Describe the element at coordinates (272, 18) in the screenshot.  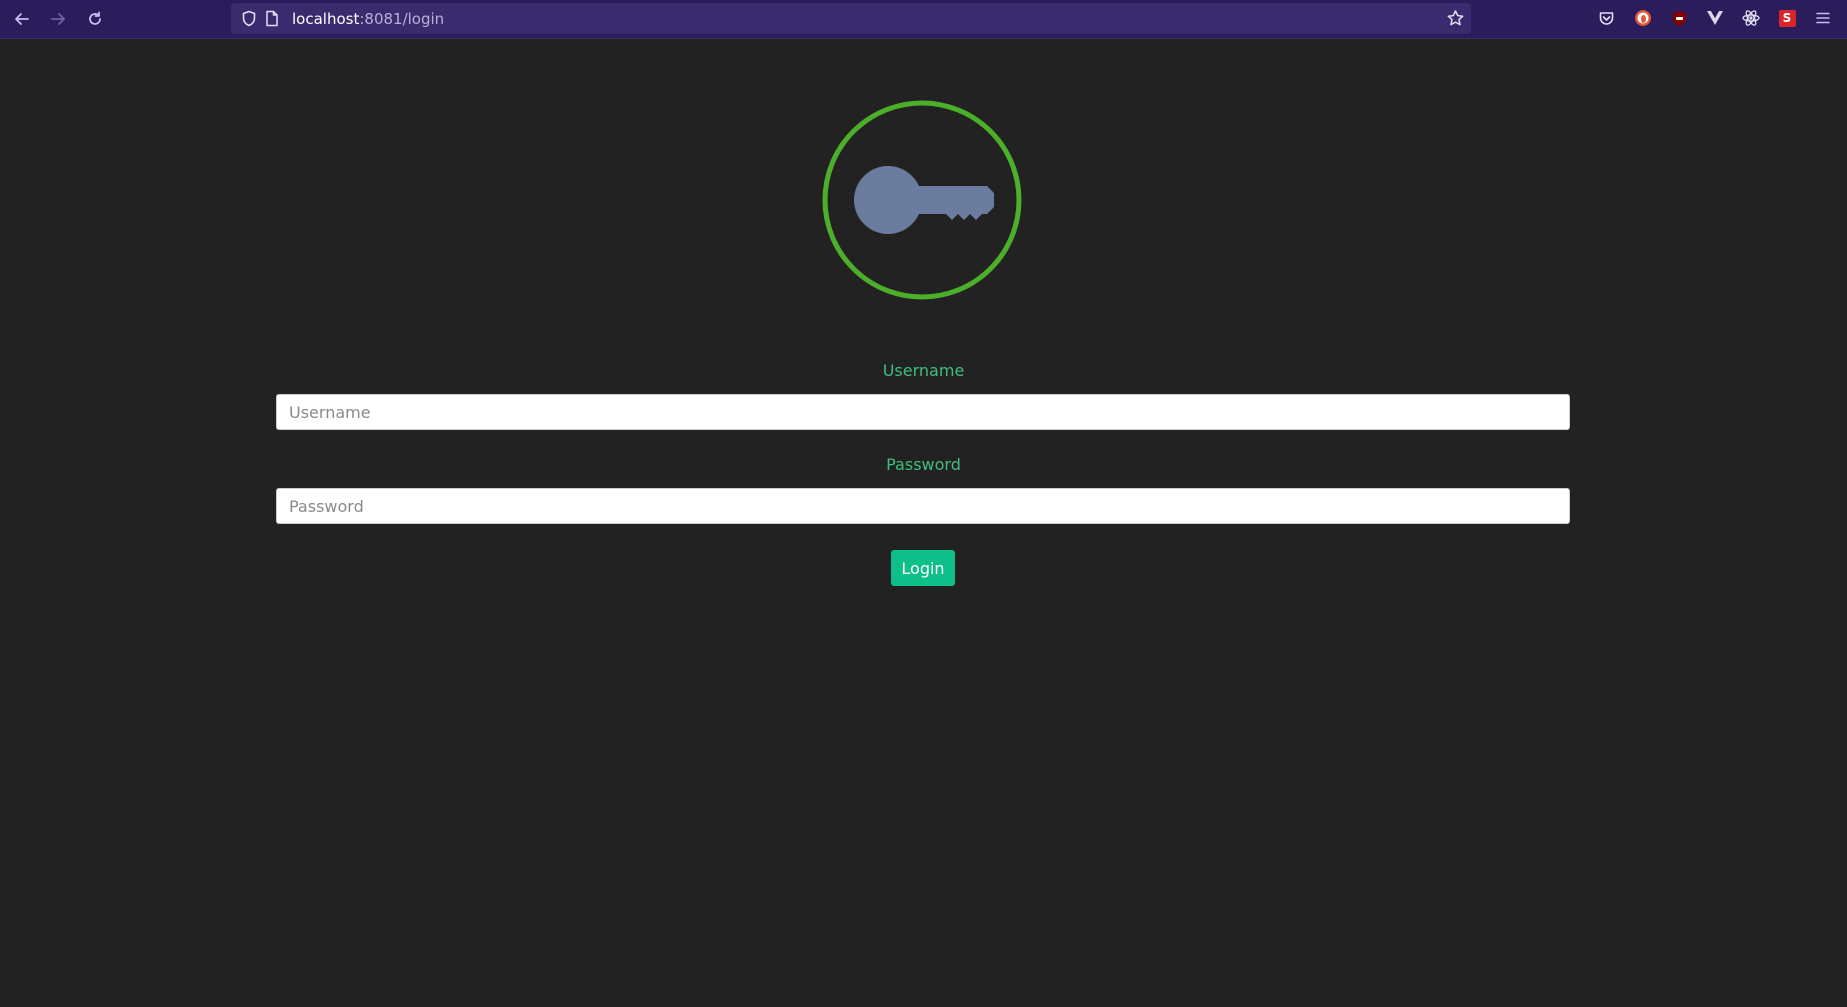
I see `page-icon` at that location.